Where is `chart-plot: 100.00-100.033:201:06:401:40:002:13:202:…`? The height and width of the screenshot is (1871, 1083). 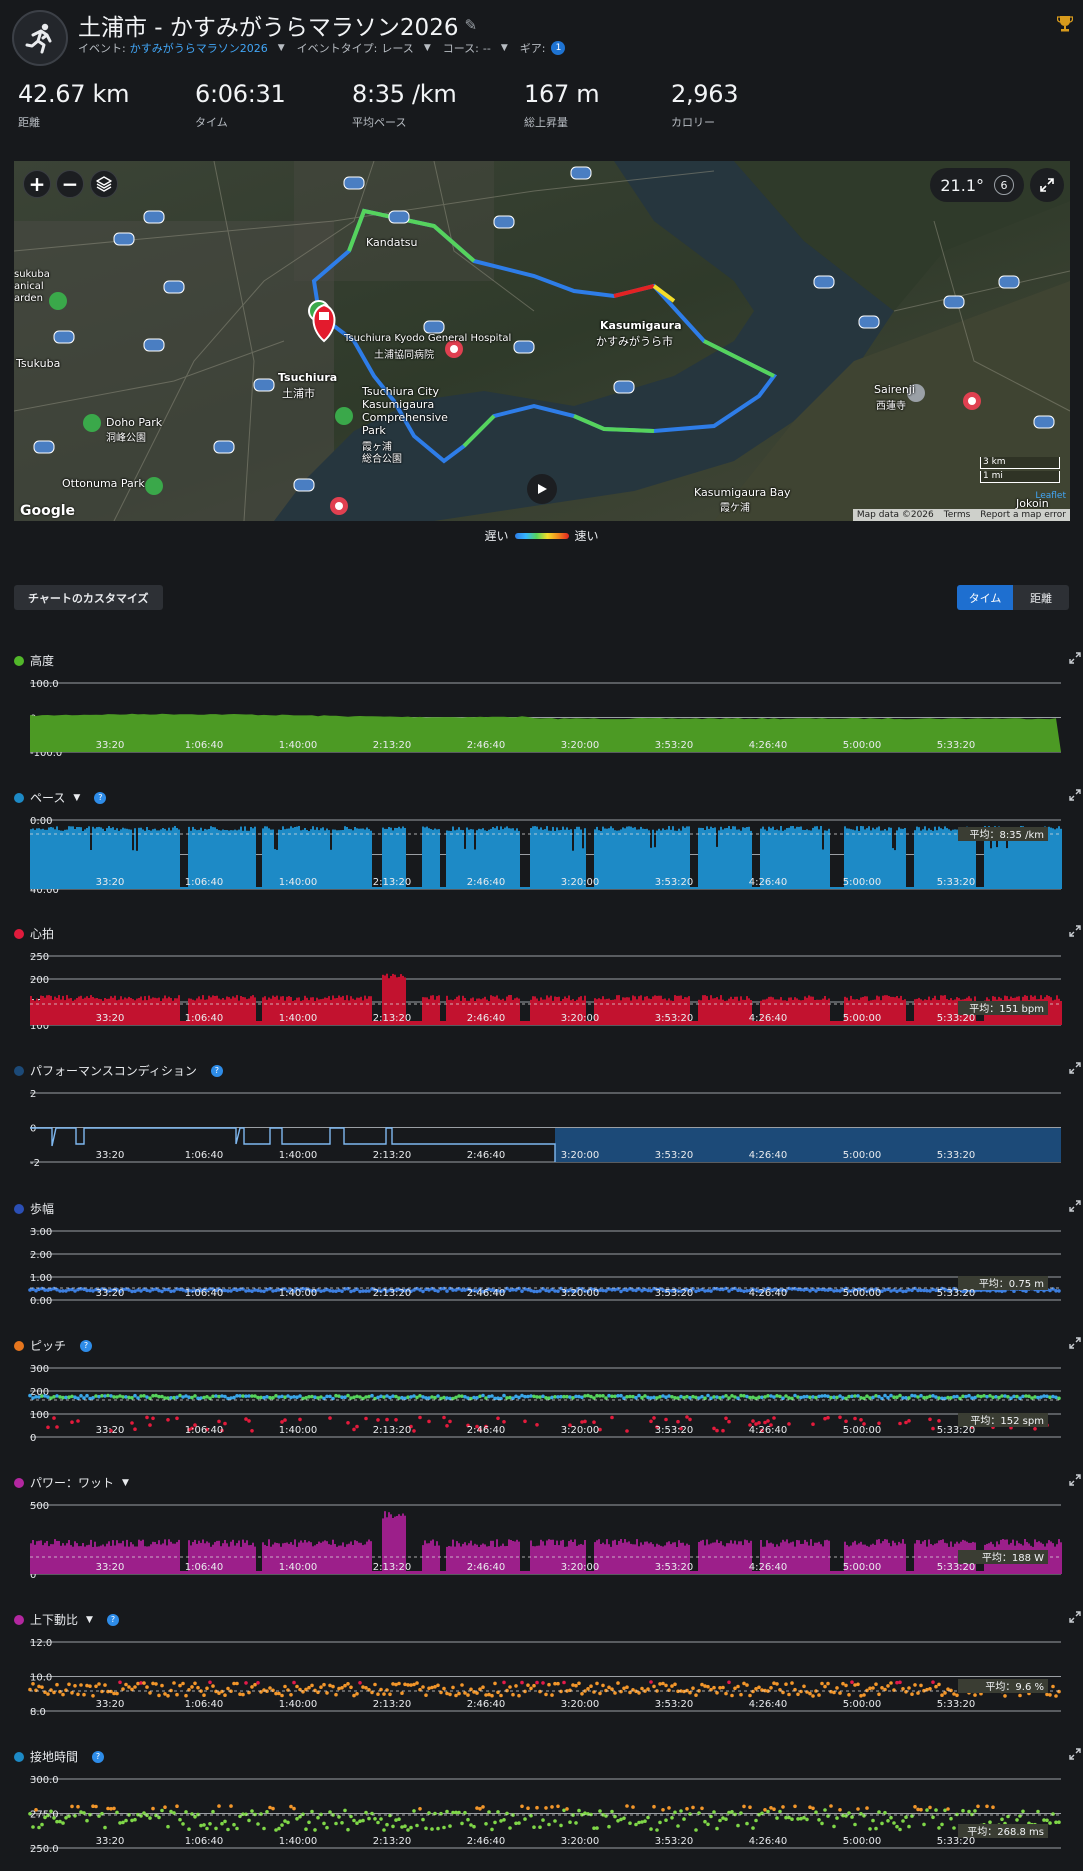 chart-plot: 100.00-100.033:201:06:401:40:002:13:202:… is located at coordinates (541, 712).